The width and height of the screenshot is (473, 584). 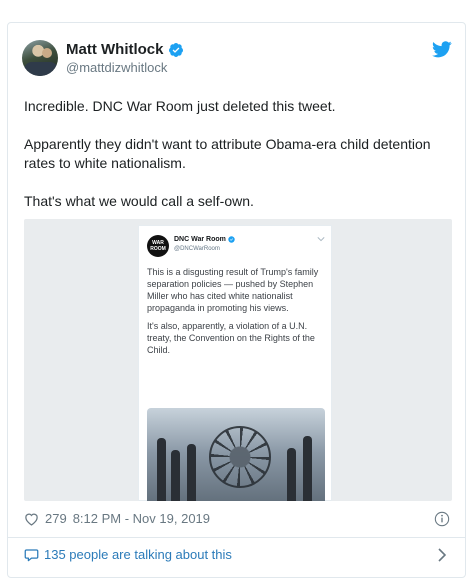 What do you see at coordinates (115, 49) in the screenshot?
I see `author-name: Matt Whitlock` at bounding box center [115, 49].